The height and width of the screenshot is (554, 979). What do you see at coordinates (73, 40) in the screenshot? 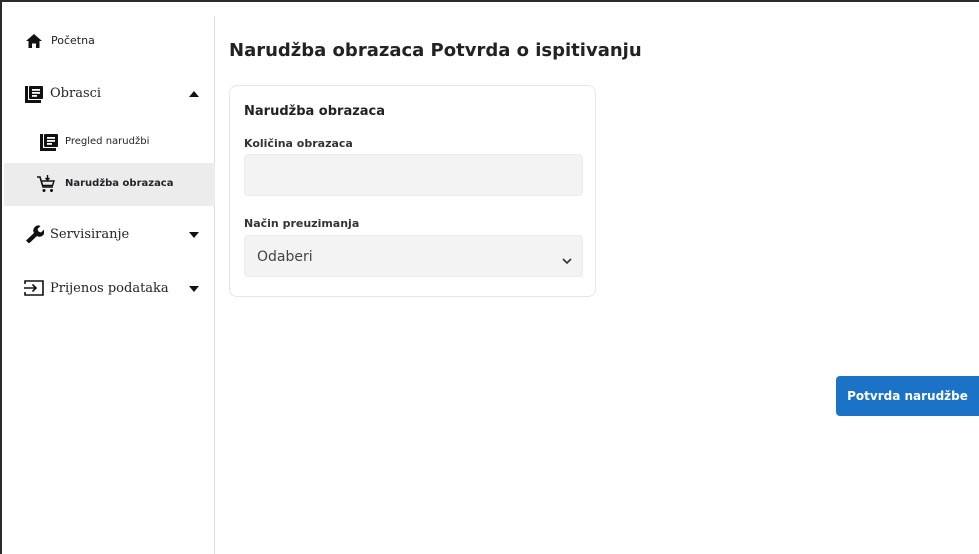
I see `sidebar-item-label: Početna` at bounding box center [73, 40].